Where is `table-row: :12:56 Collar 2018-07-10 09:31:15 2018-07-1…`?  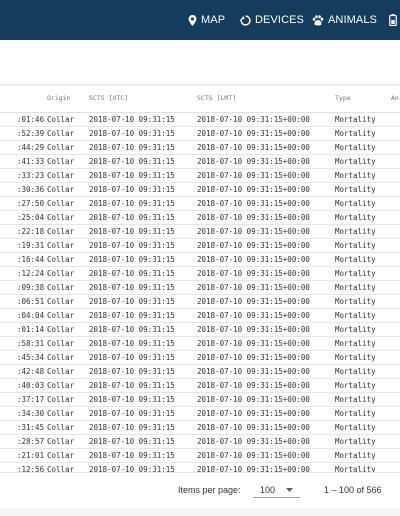
table-row: :12:56 Collar 2018-07-10 09:31:15 2018-07-1… is located at coordinates (200, 467).